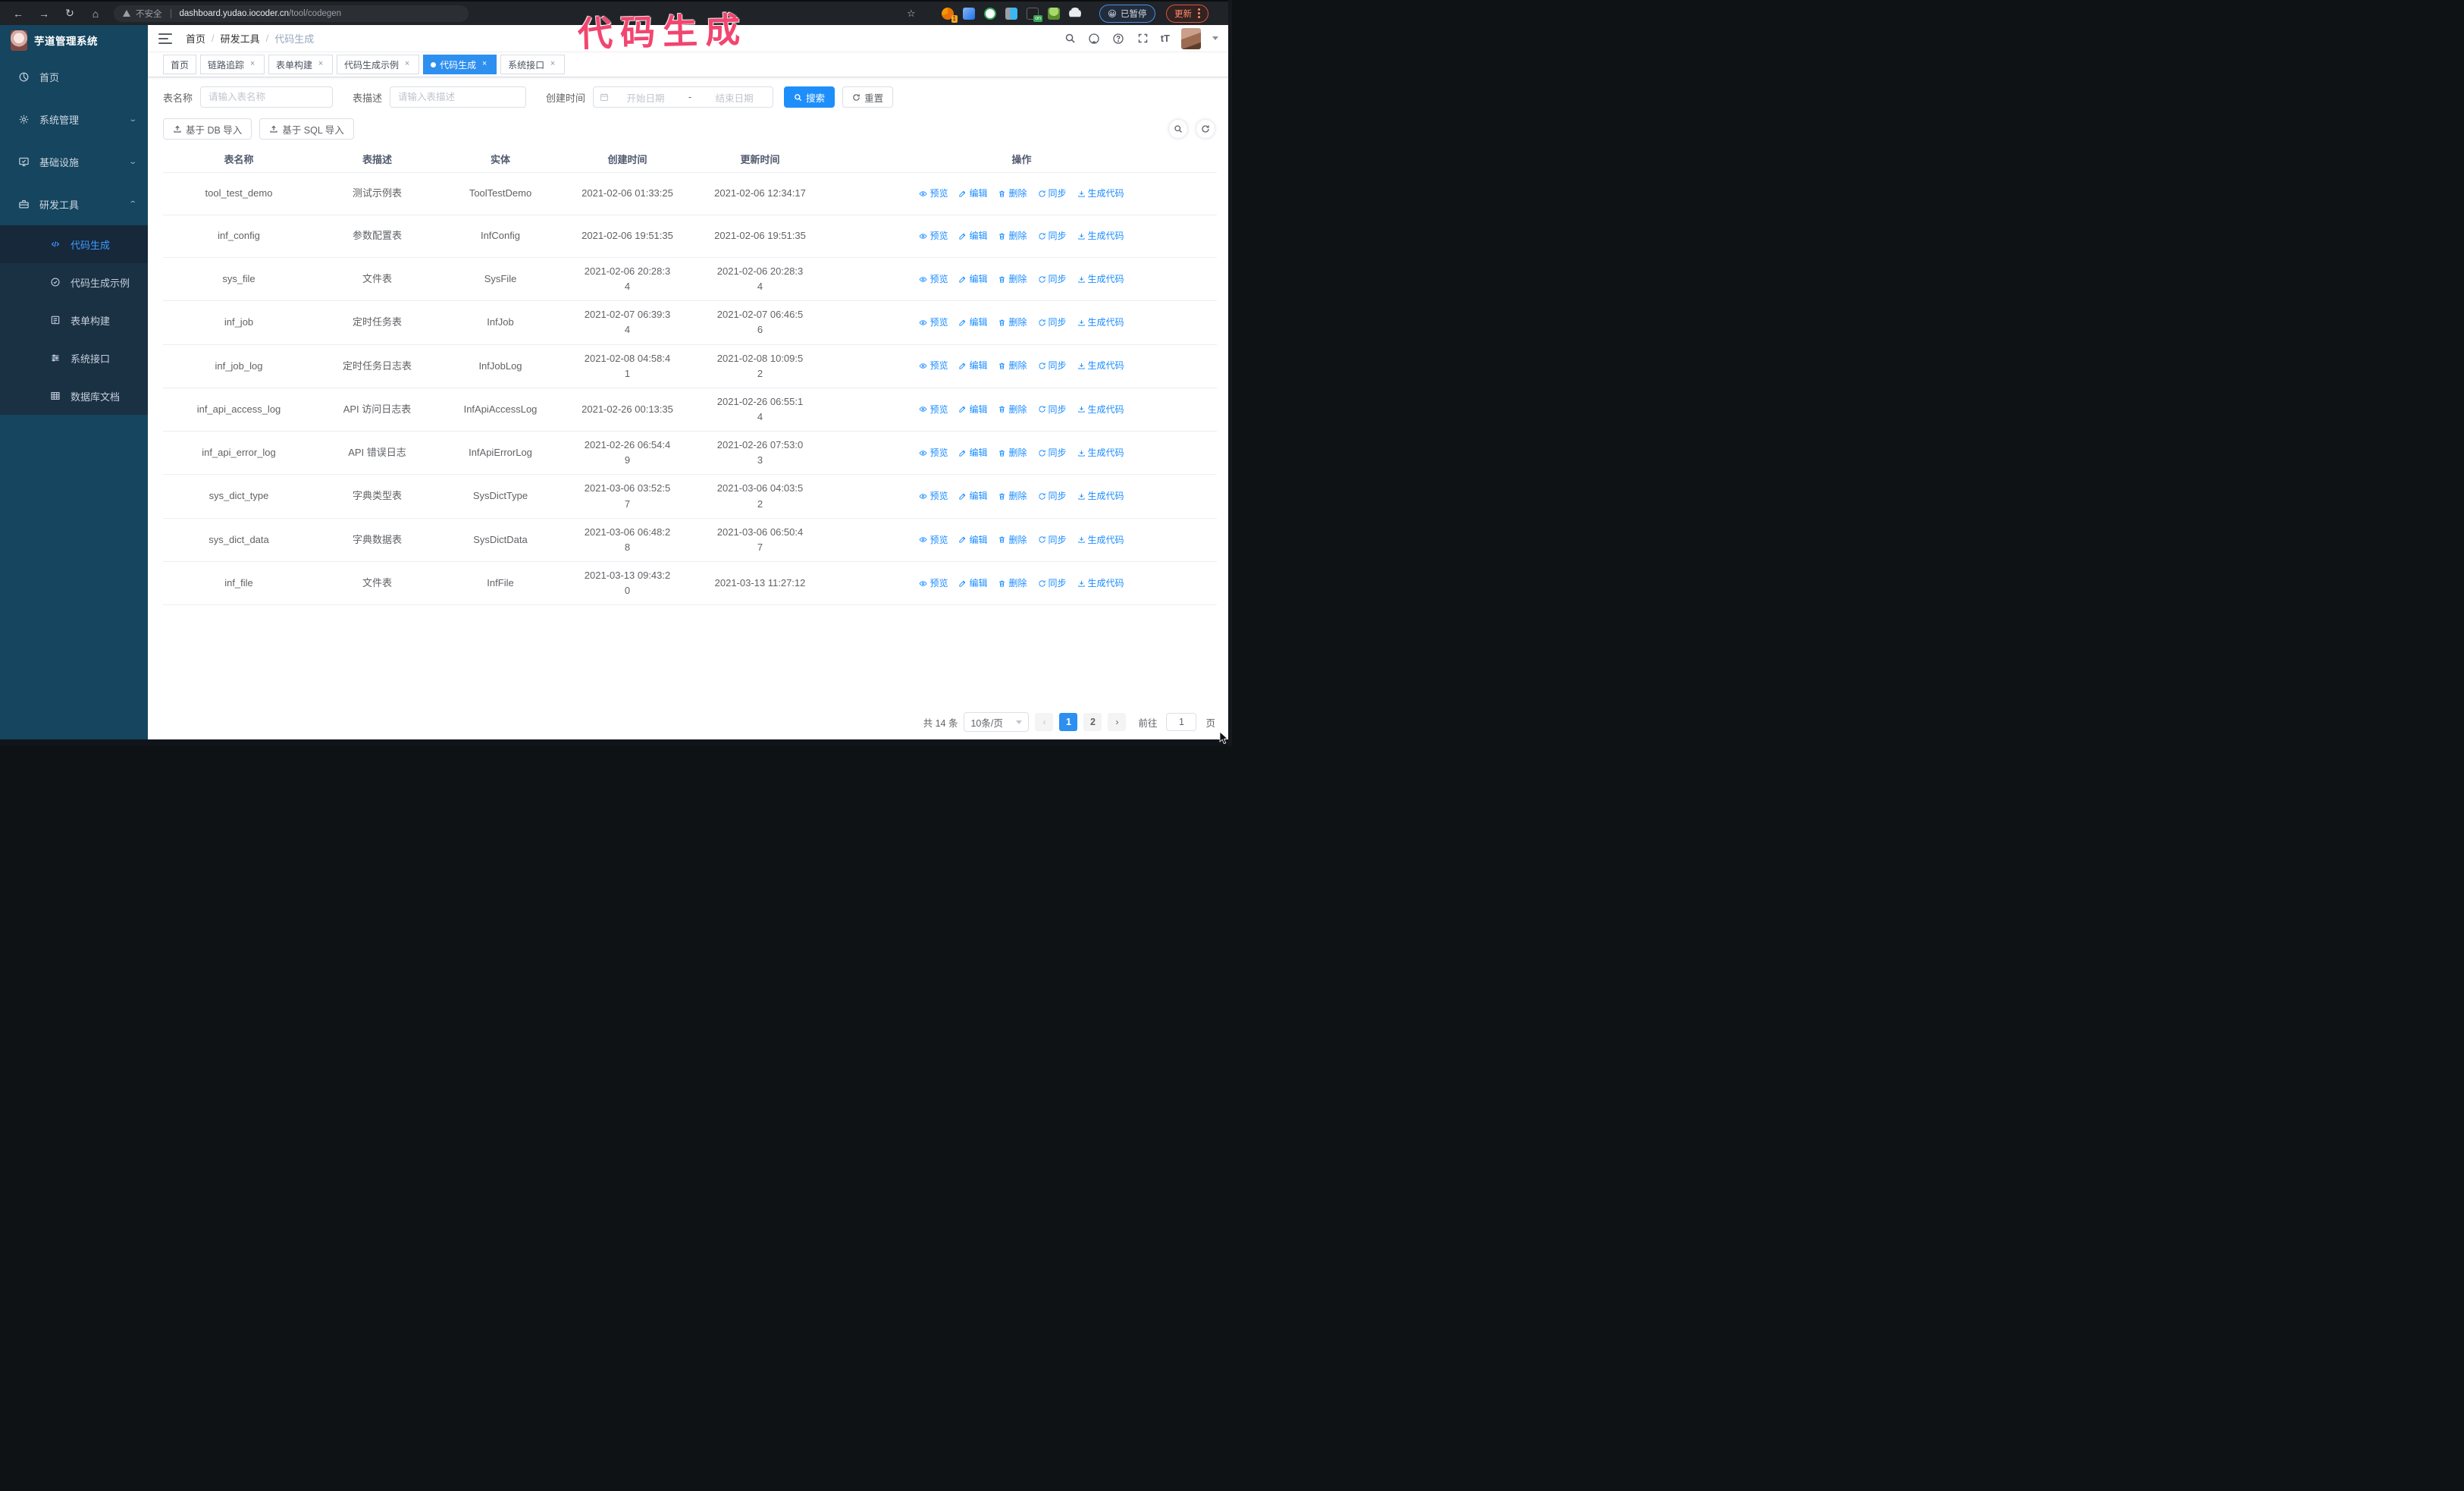 The width and height of the screenshot is (2464, 1491). Describe the element at coordinates (1044, 722) in the screenshot. I see `prev-page-button: ‹` at that location.